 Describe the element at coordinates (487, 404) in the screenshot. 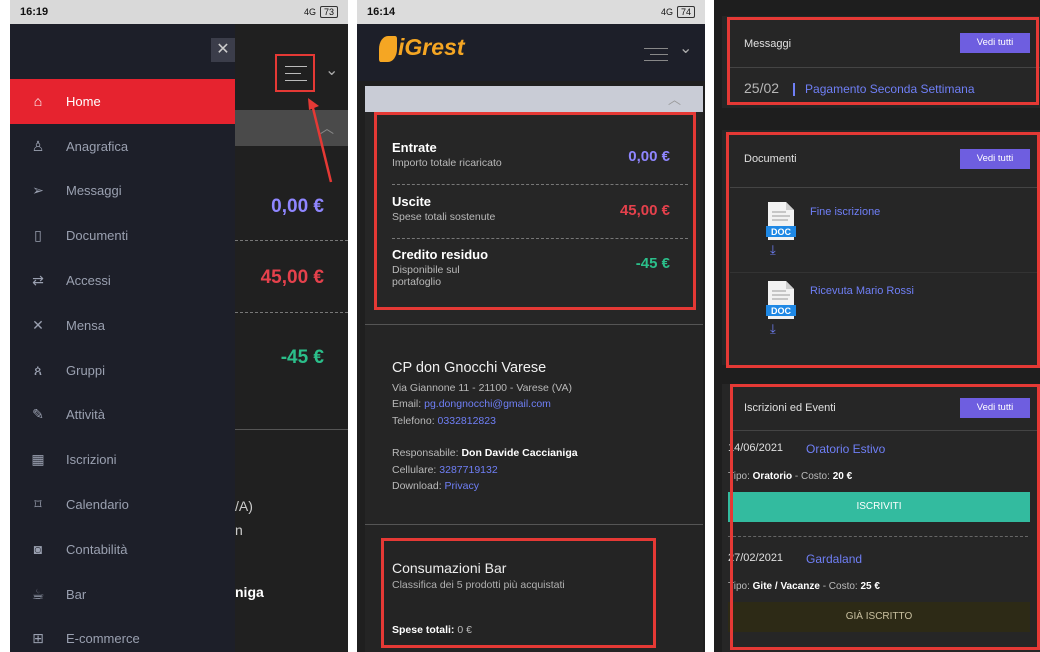

I see `email-link: pg.dongnocchi@gmail.com` at that location.